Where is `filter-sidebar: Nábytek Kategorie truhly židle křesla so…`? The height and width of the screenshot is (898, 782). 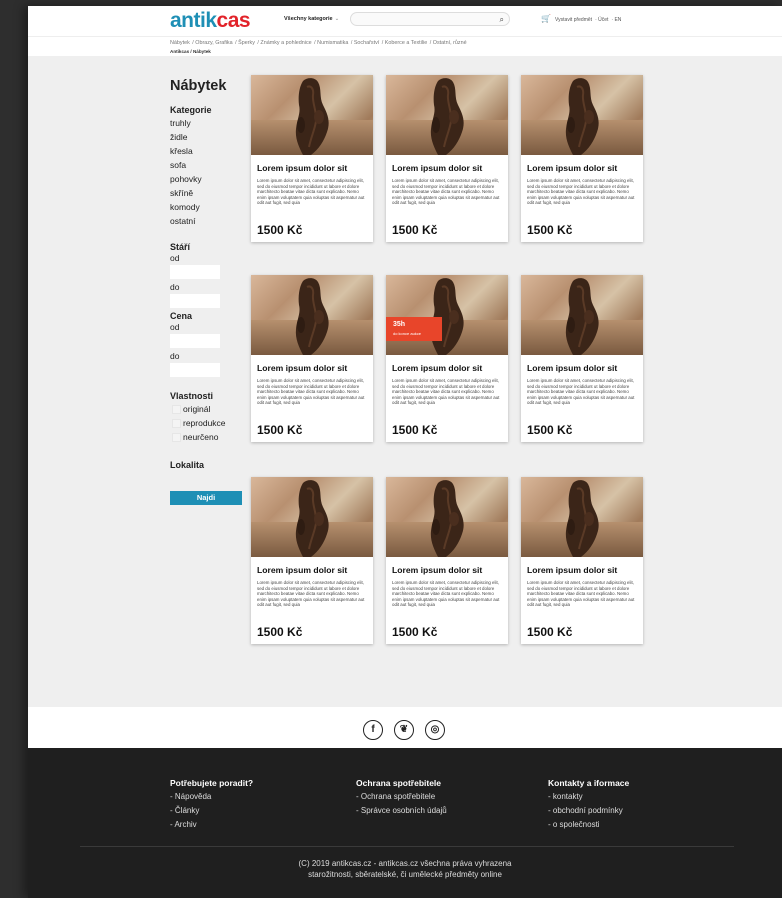
filter-sidebar: Nábytek Kategorie truhly židle křesla so… is located at coordinates (210, 291).